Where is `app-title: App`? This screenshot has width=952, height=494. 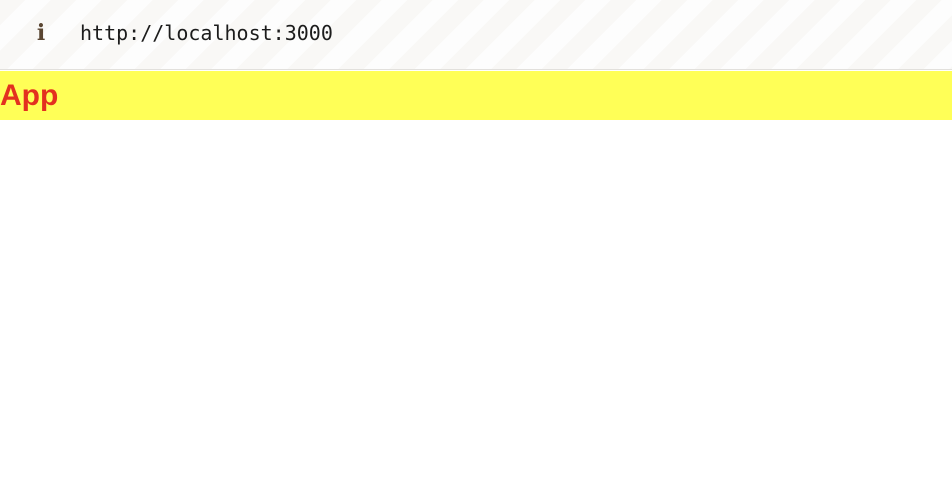
app-title: App is located at coordinates (29, 95).